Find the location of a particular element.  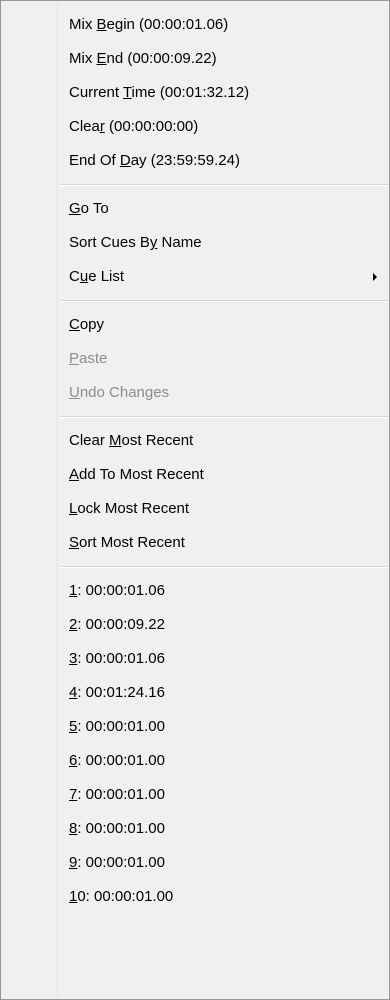

access-key: B is located at coordinates (101, 24).